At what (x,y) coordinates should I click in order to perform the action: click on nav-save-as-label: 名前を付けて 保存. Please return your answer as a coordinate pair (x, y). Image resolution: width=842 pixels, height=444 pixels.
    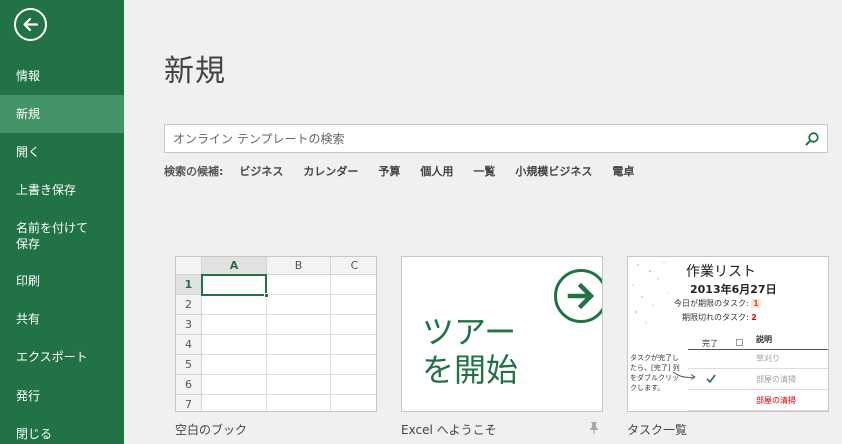
    Looking at the image, I should click on (52, 236).